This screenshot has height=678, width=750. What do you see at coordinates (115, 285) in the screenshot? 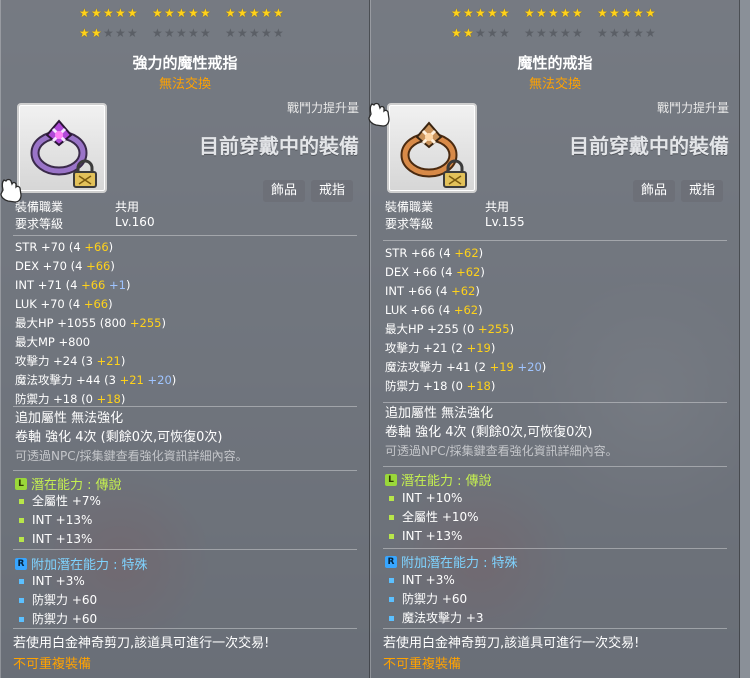
I see `stat-enhance-bonus: +1` at bounding box center [115, 285].